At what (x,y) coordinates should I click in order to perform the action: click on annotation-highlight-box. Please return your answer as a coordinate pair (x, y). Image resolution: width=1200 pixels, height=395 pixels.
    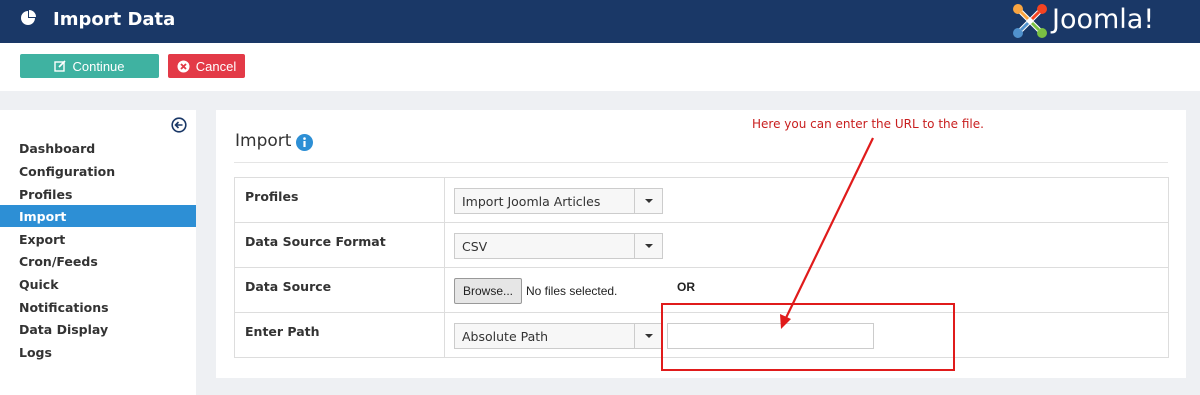
    Looking at the image, I should click on (808, 337).